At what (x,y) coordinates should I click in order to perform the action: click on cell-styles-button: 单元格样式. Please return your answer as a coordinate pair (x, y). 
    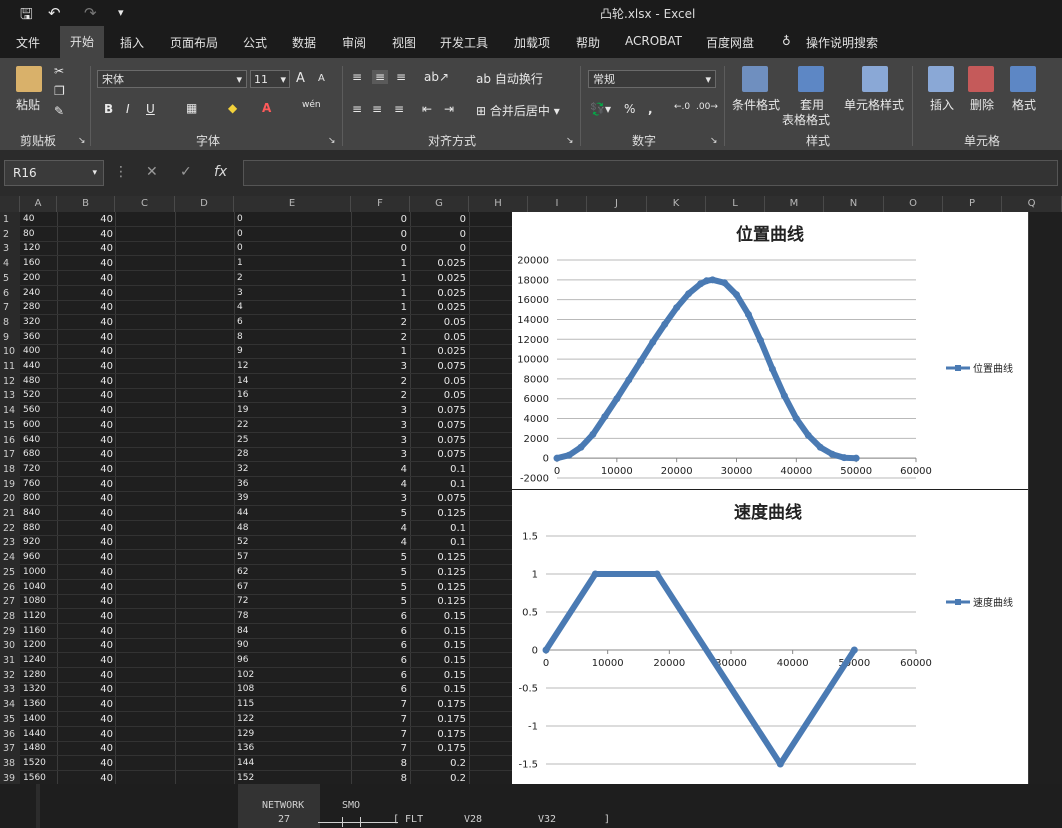
    Looking at the image, I should click on (874, 104).